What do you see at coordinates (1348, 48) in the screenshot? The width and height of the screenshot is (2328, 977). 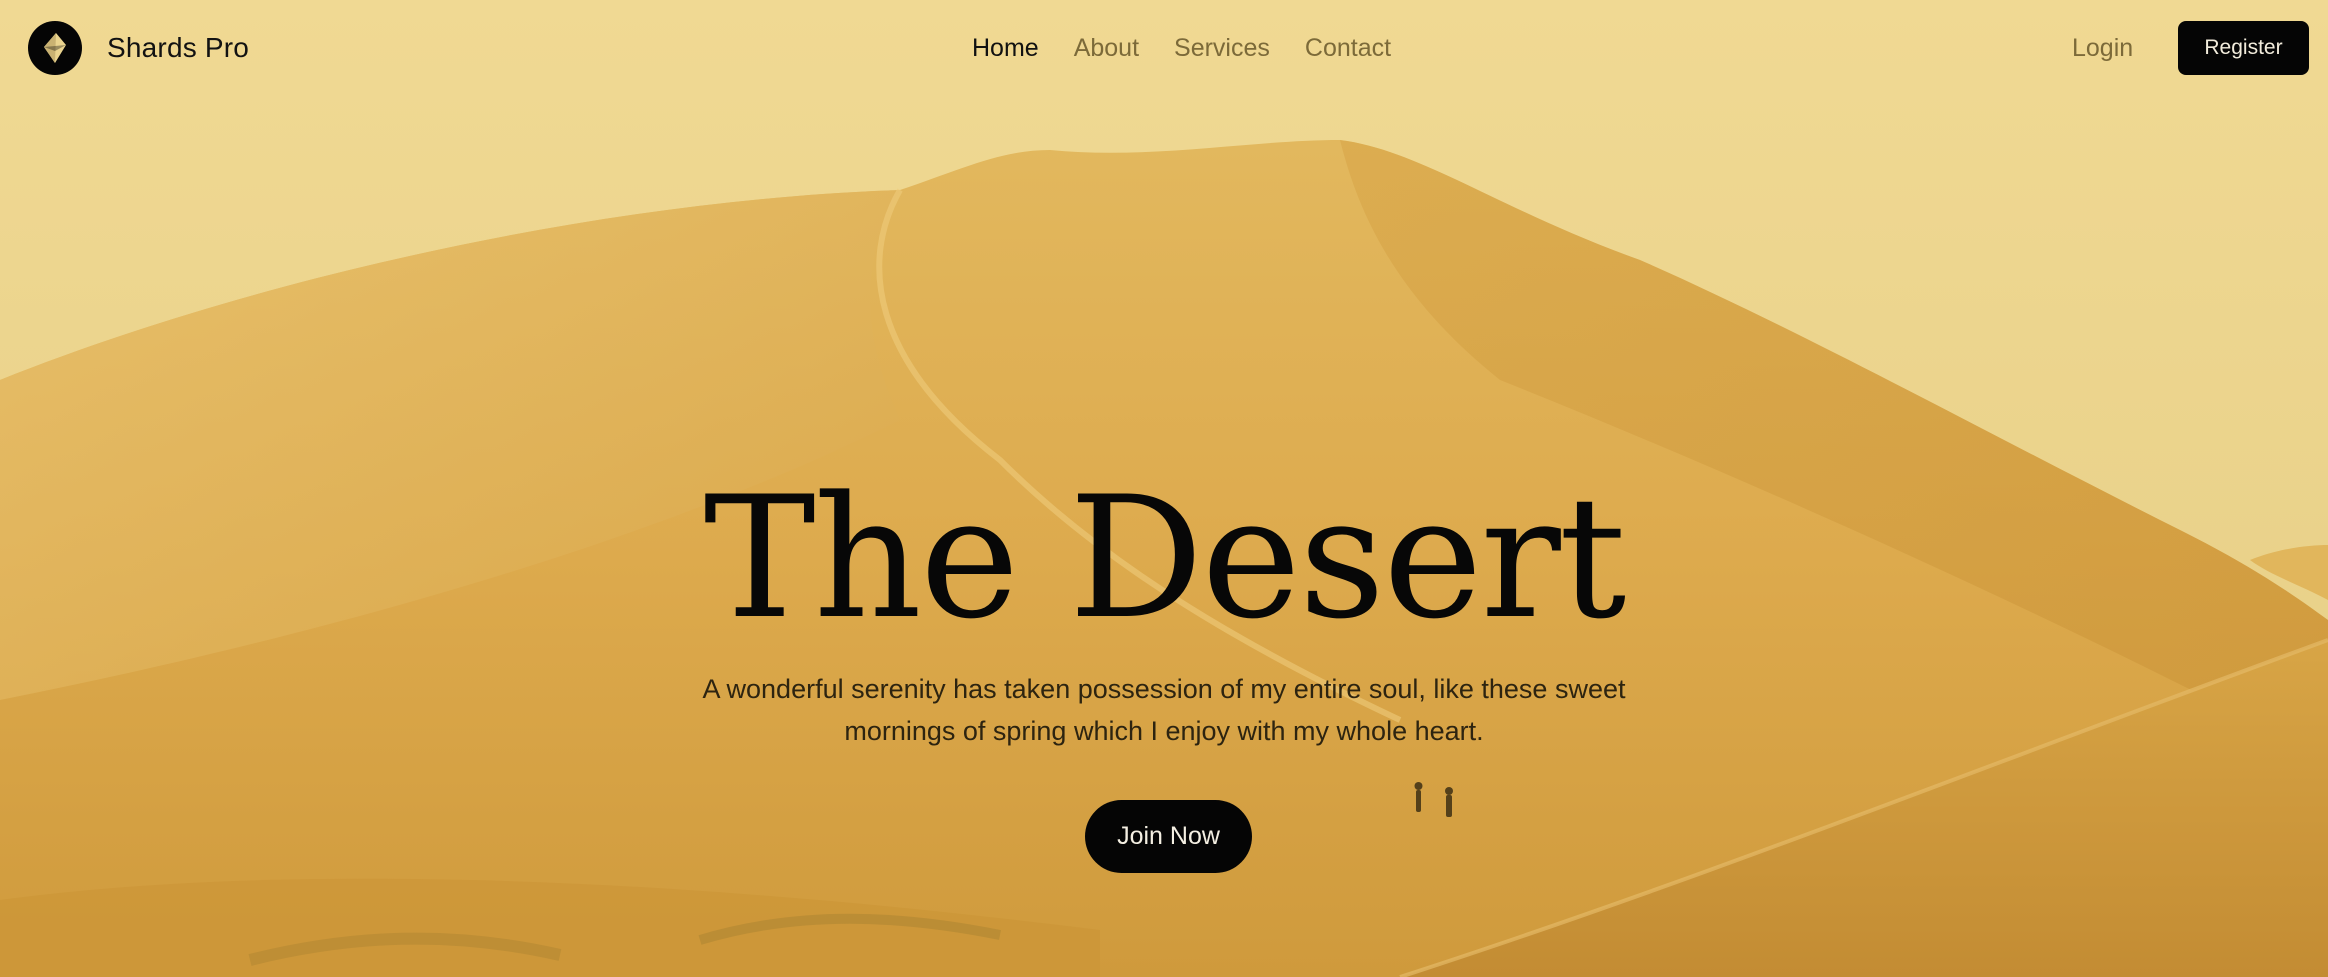 I see `nav-link-contact: Contact` at bounding box center [1348, 48].